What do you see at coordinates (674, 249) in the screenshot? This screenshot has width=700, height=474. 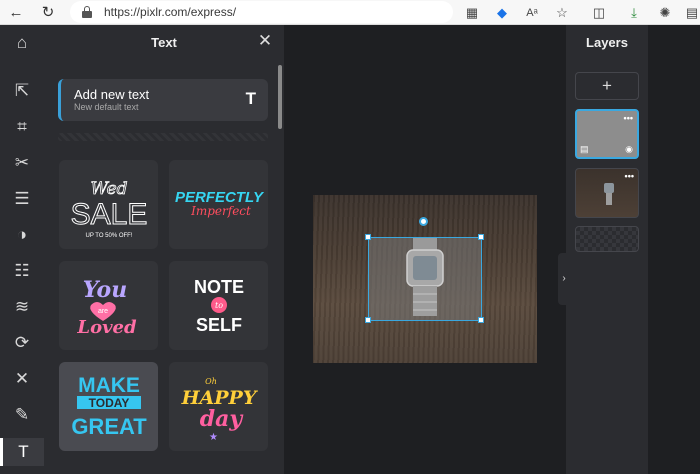 I see `window-margin` at bounding box center [674, 249].